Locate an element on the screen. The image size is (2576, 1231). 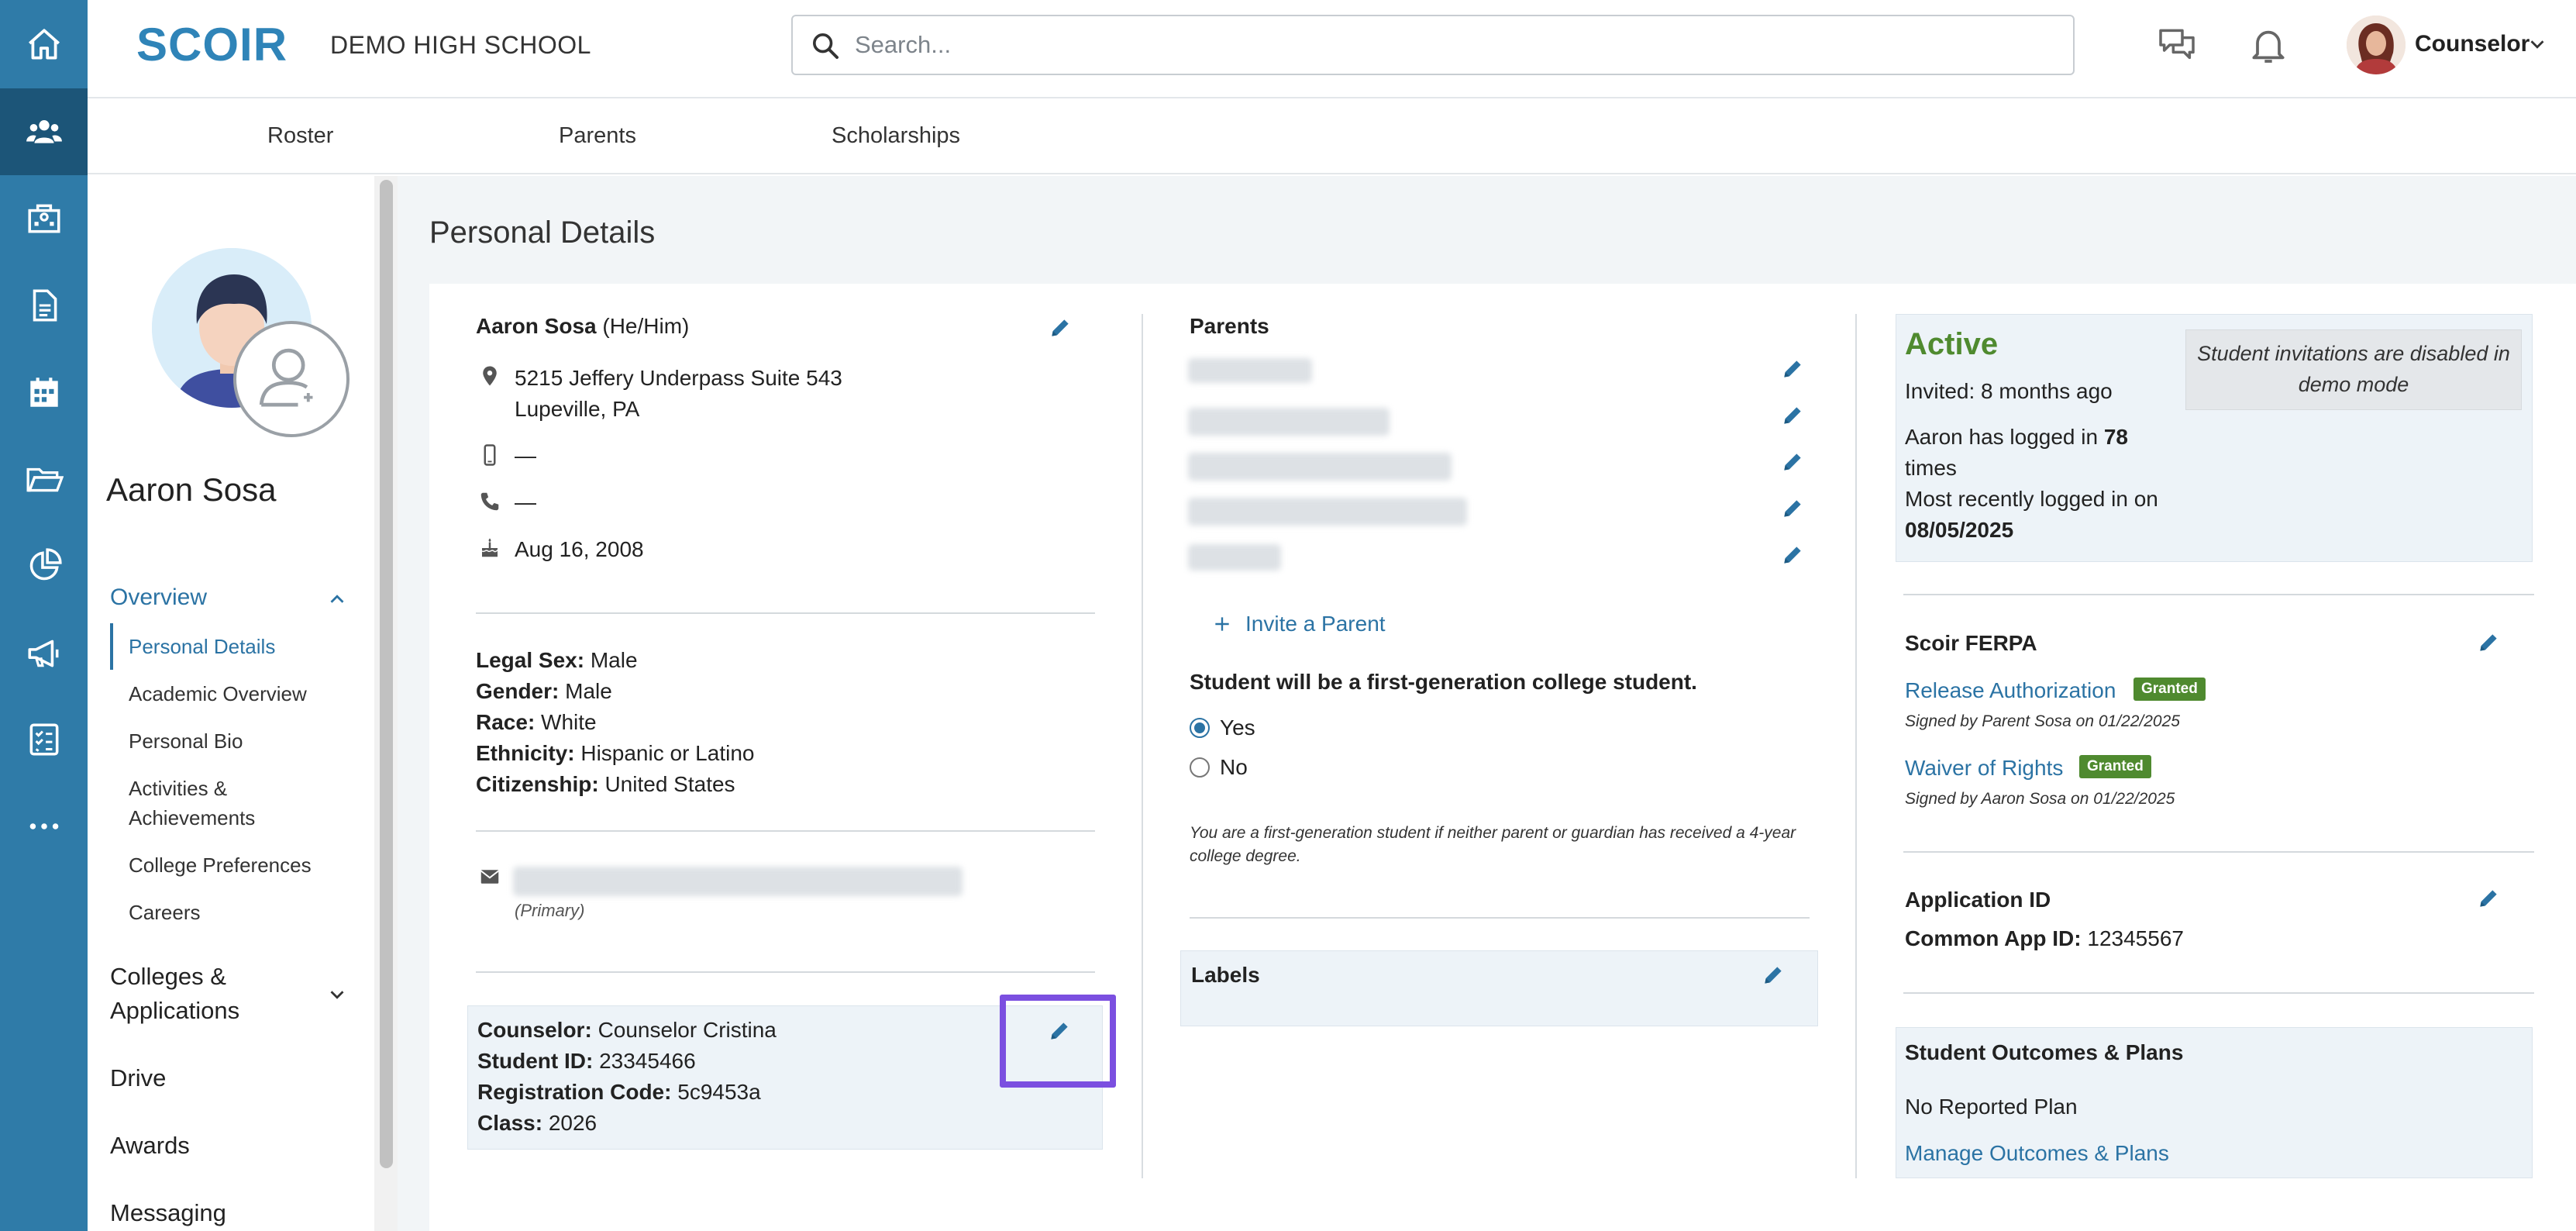
school-name: DEMO HIGH SCHOOL is located at coordinates (460, 45).